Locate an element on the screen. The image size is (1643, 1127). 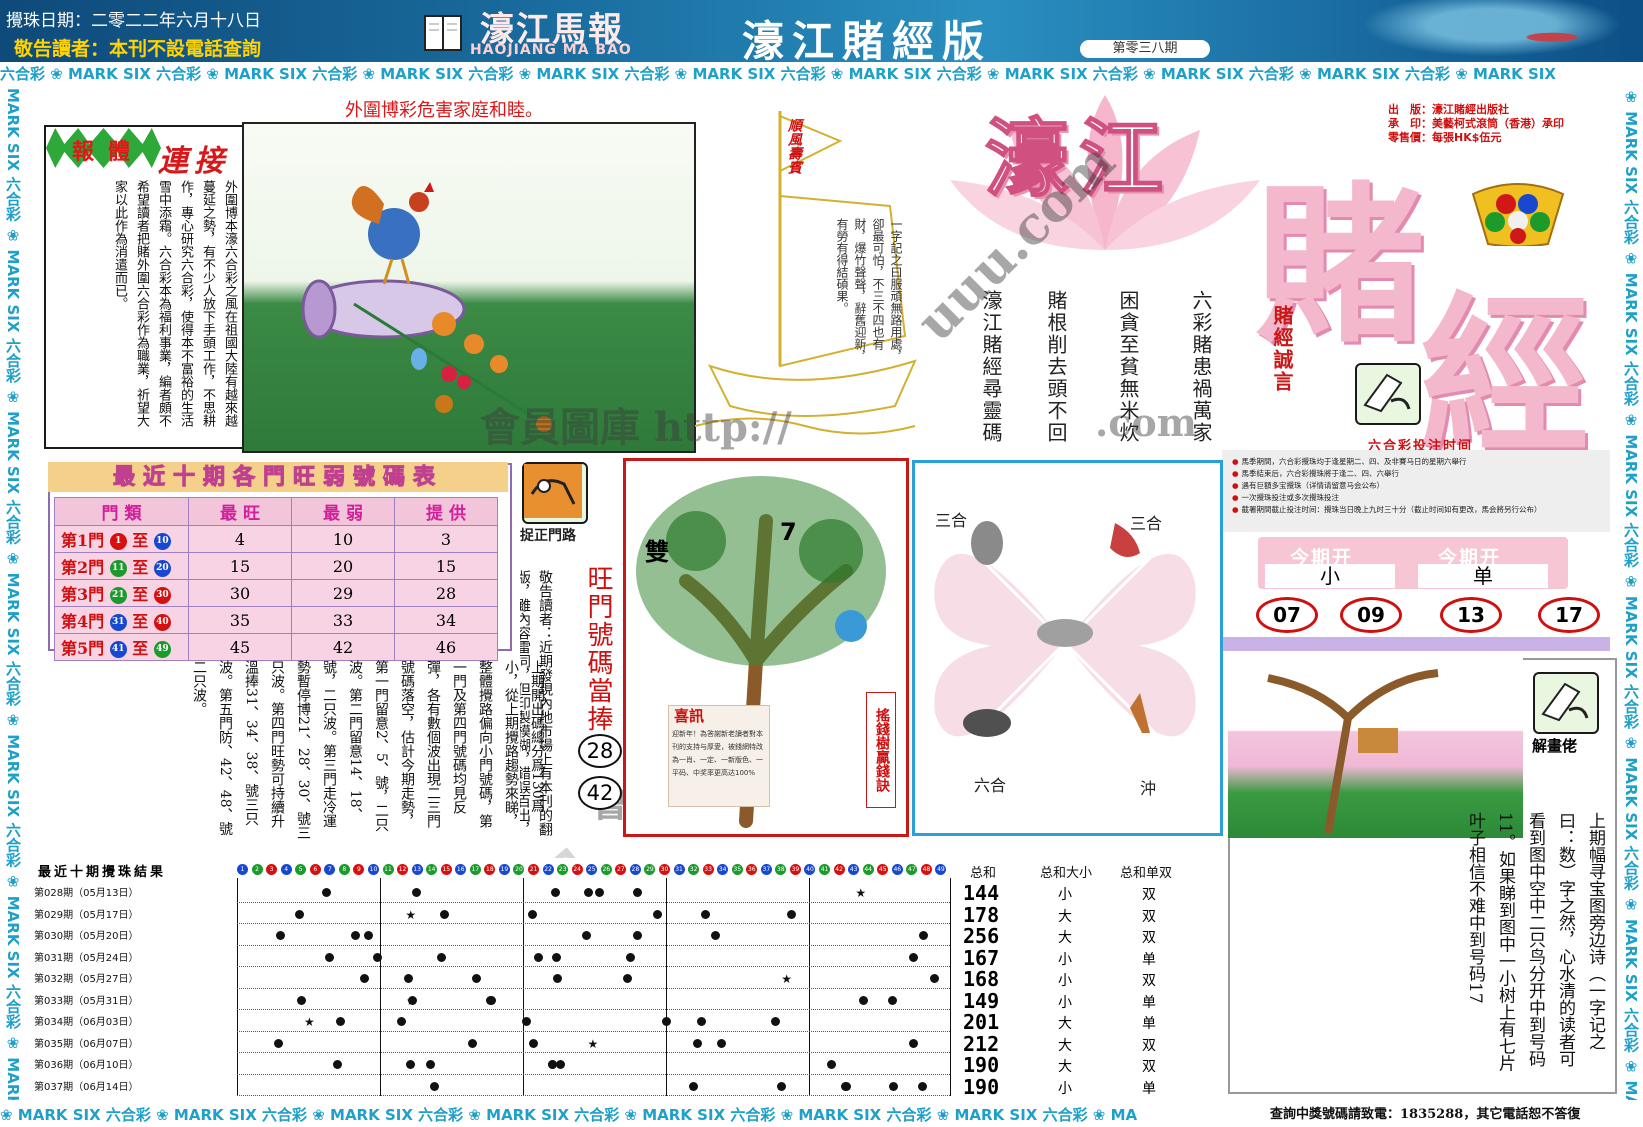
draw-odd-even: 双 is located at coordinates (1149, 938).